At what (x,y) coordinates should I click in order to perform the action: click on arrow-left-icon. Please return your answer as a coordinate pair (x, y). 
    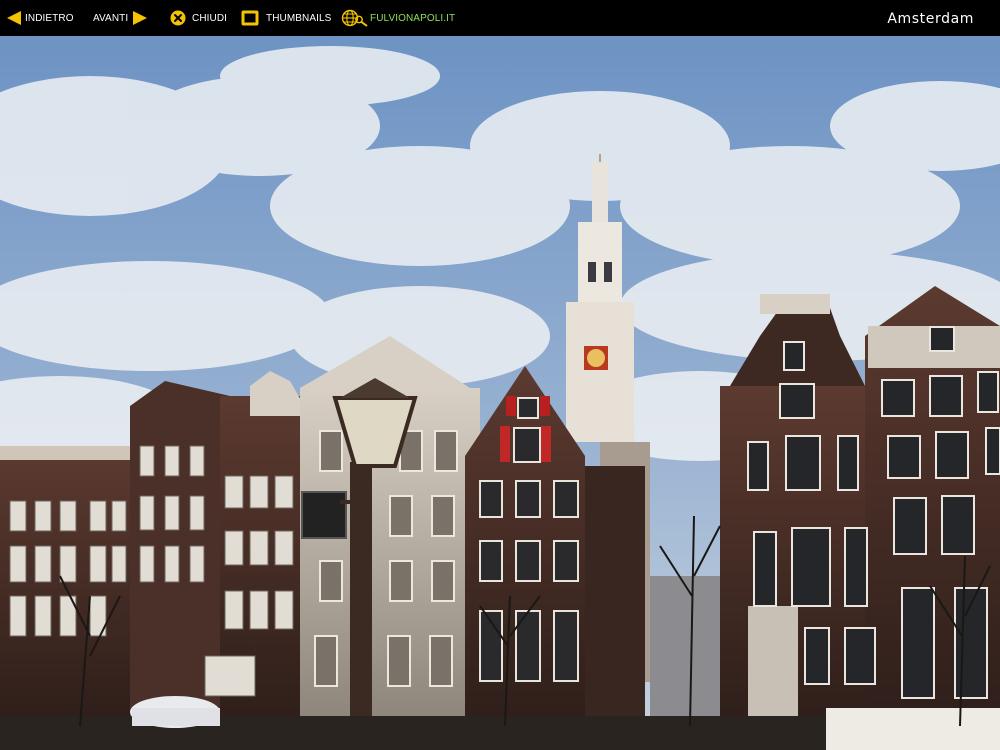
    Looking at the image, I should click on (14, 18).